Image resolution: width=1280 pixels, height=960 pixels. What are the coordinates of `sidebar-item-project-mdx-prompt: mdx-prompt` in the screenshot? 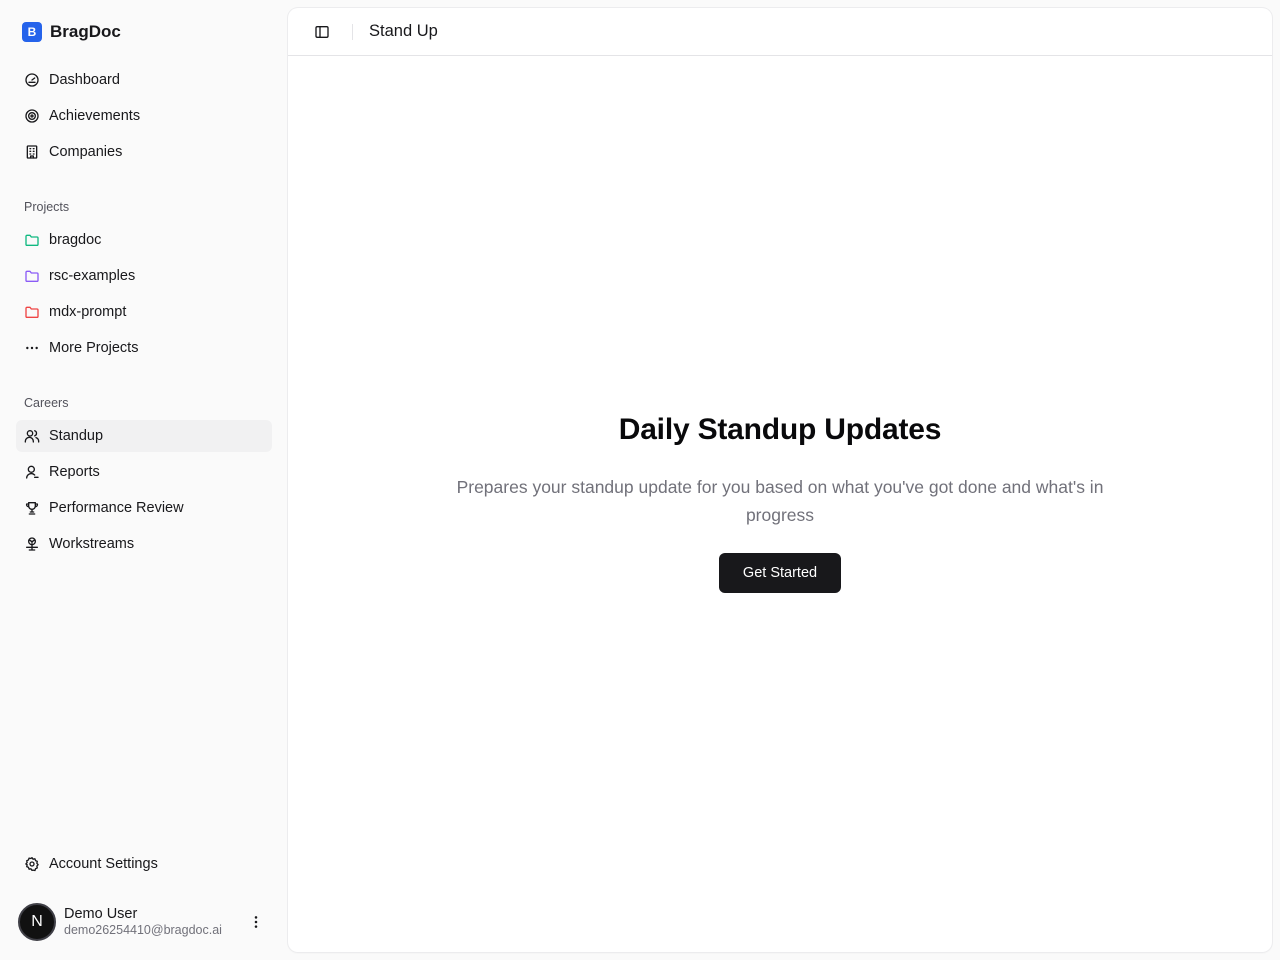 It's located at (144, 312).